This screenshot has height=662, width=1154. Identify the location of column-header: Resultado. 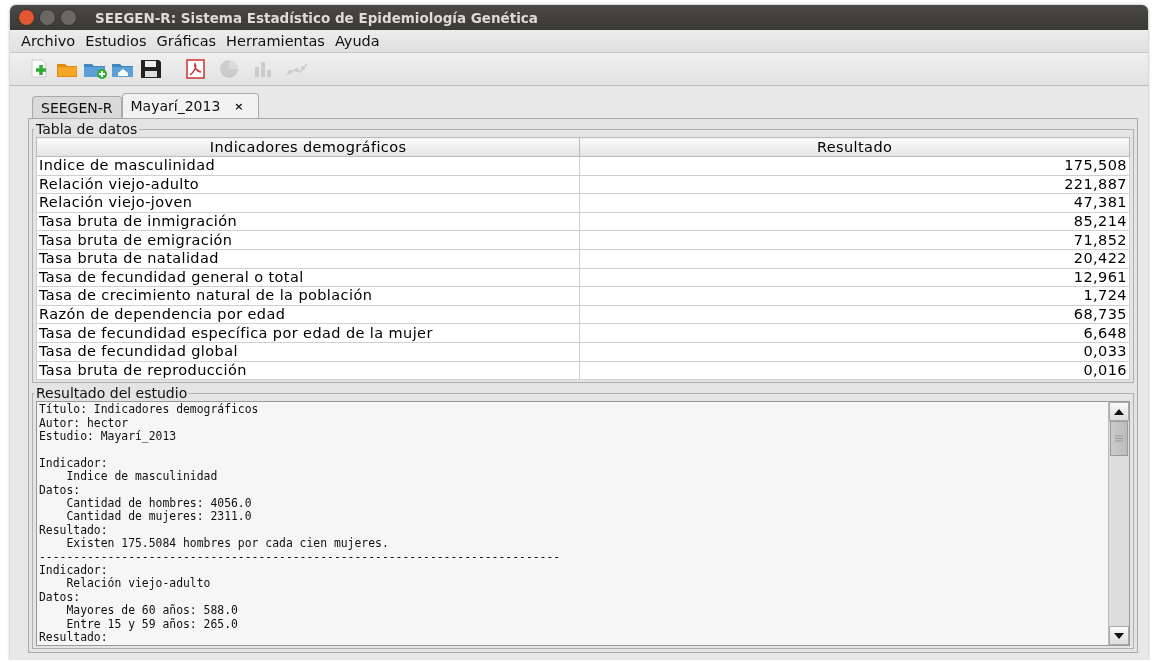
(854, 147).